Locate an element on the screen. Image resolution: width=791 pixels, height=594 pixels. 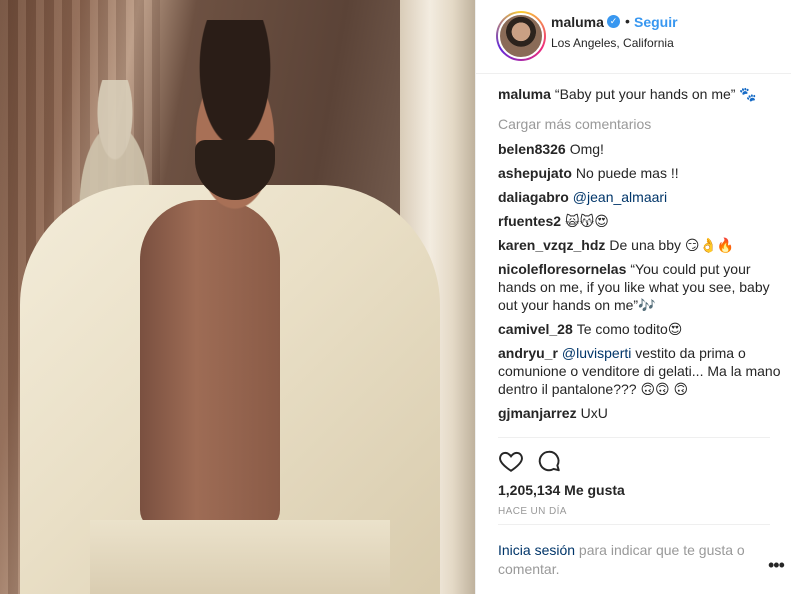
comment-author: daliagabro is located at coordinates (533, 197).